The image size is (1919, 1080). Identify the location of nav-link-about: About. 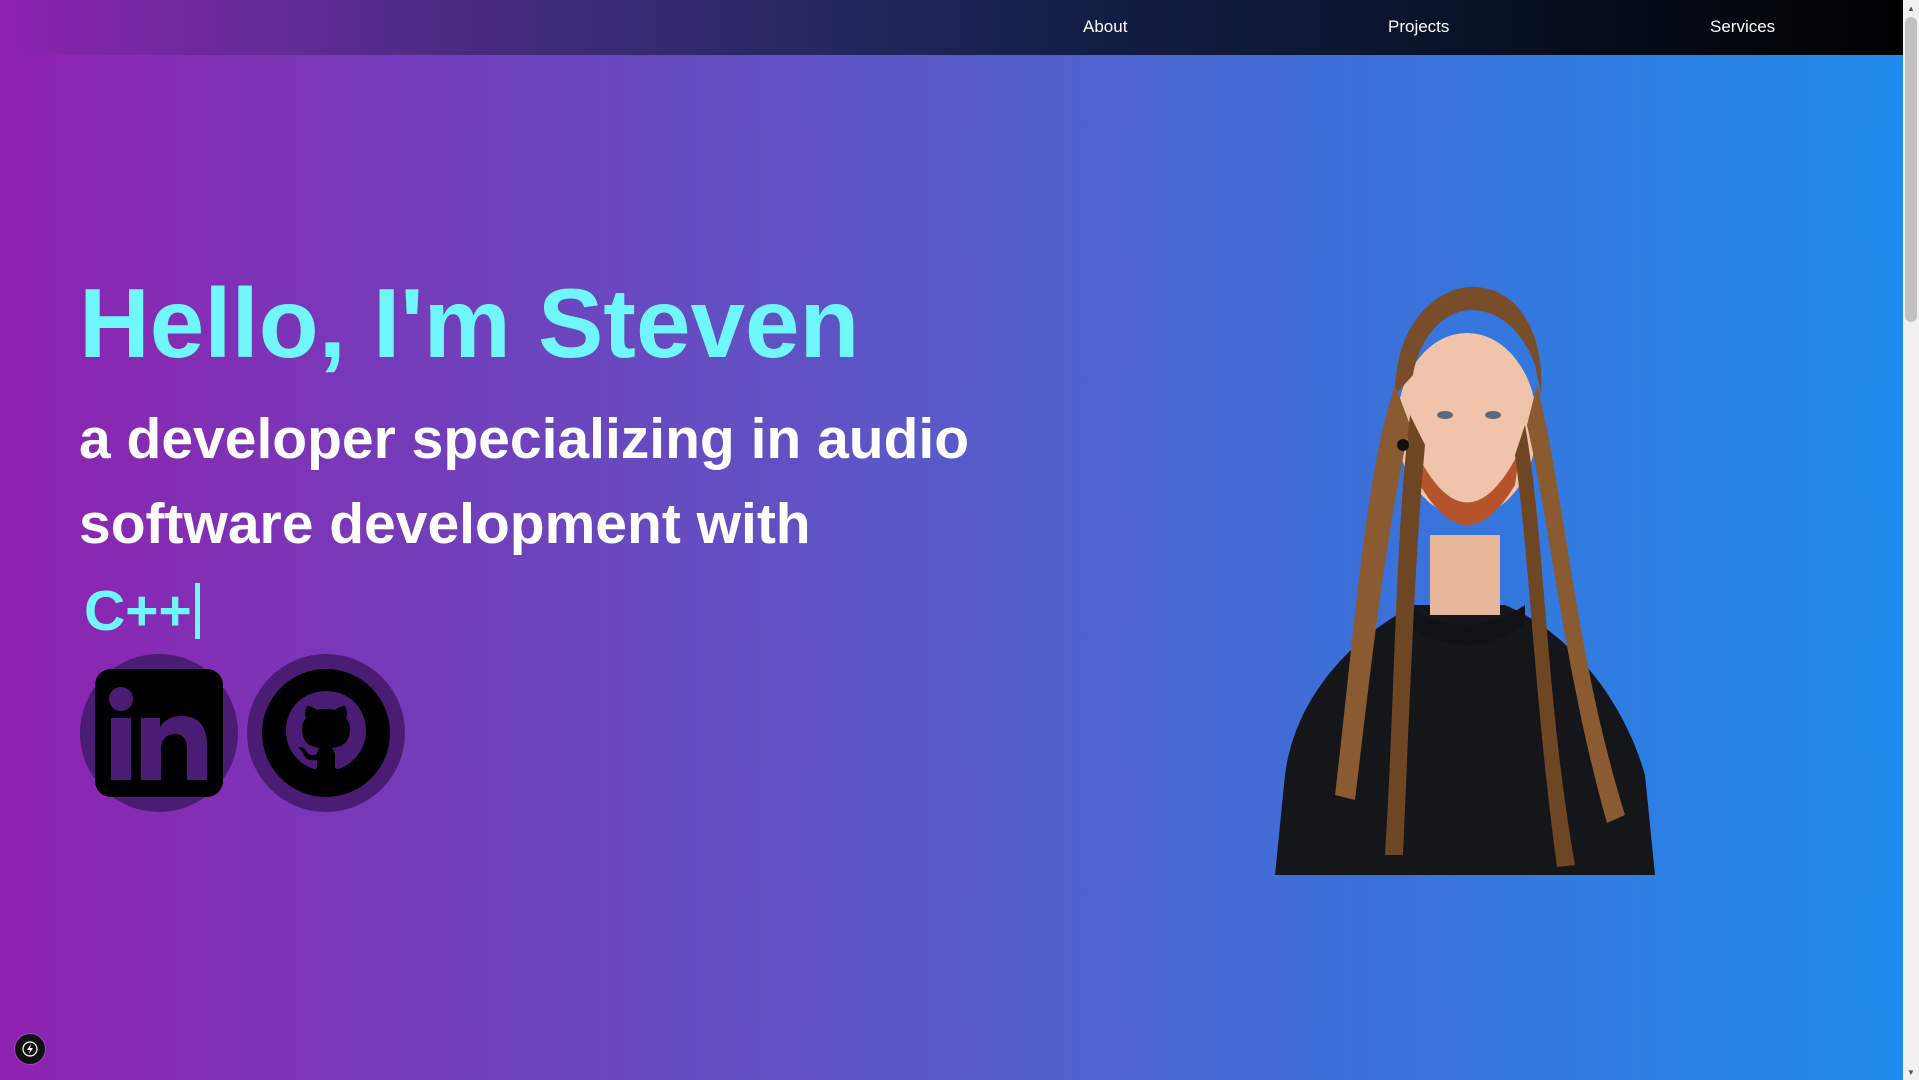
(1105, 27).